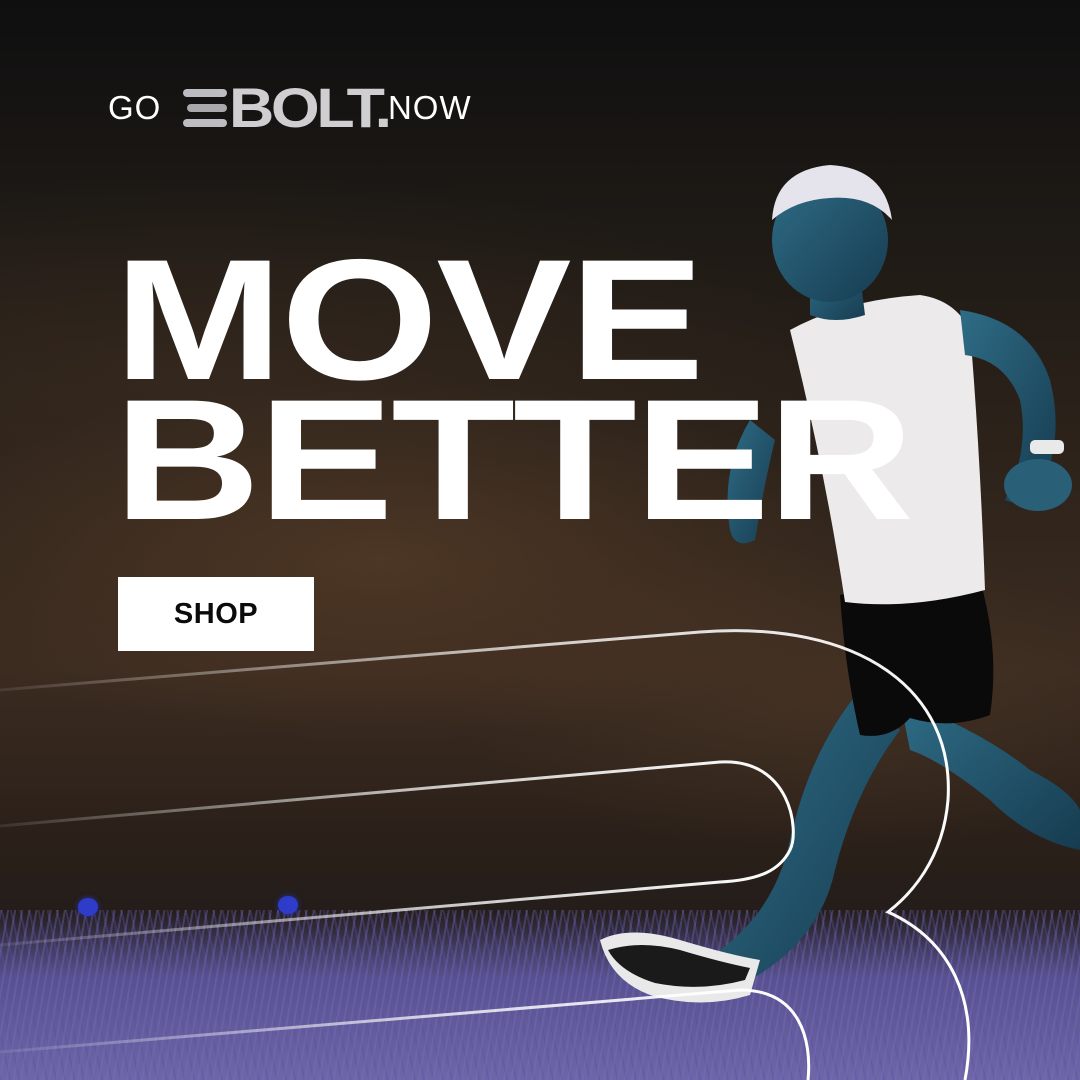 The image size is (1080, 1080). I want to click on tagline-suffix: NOW, so click(429, 107).